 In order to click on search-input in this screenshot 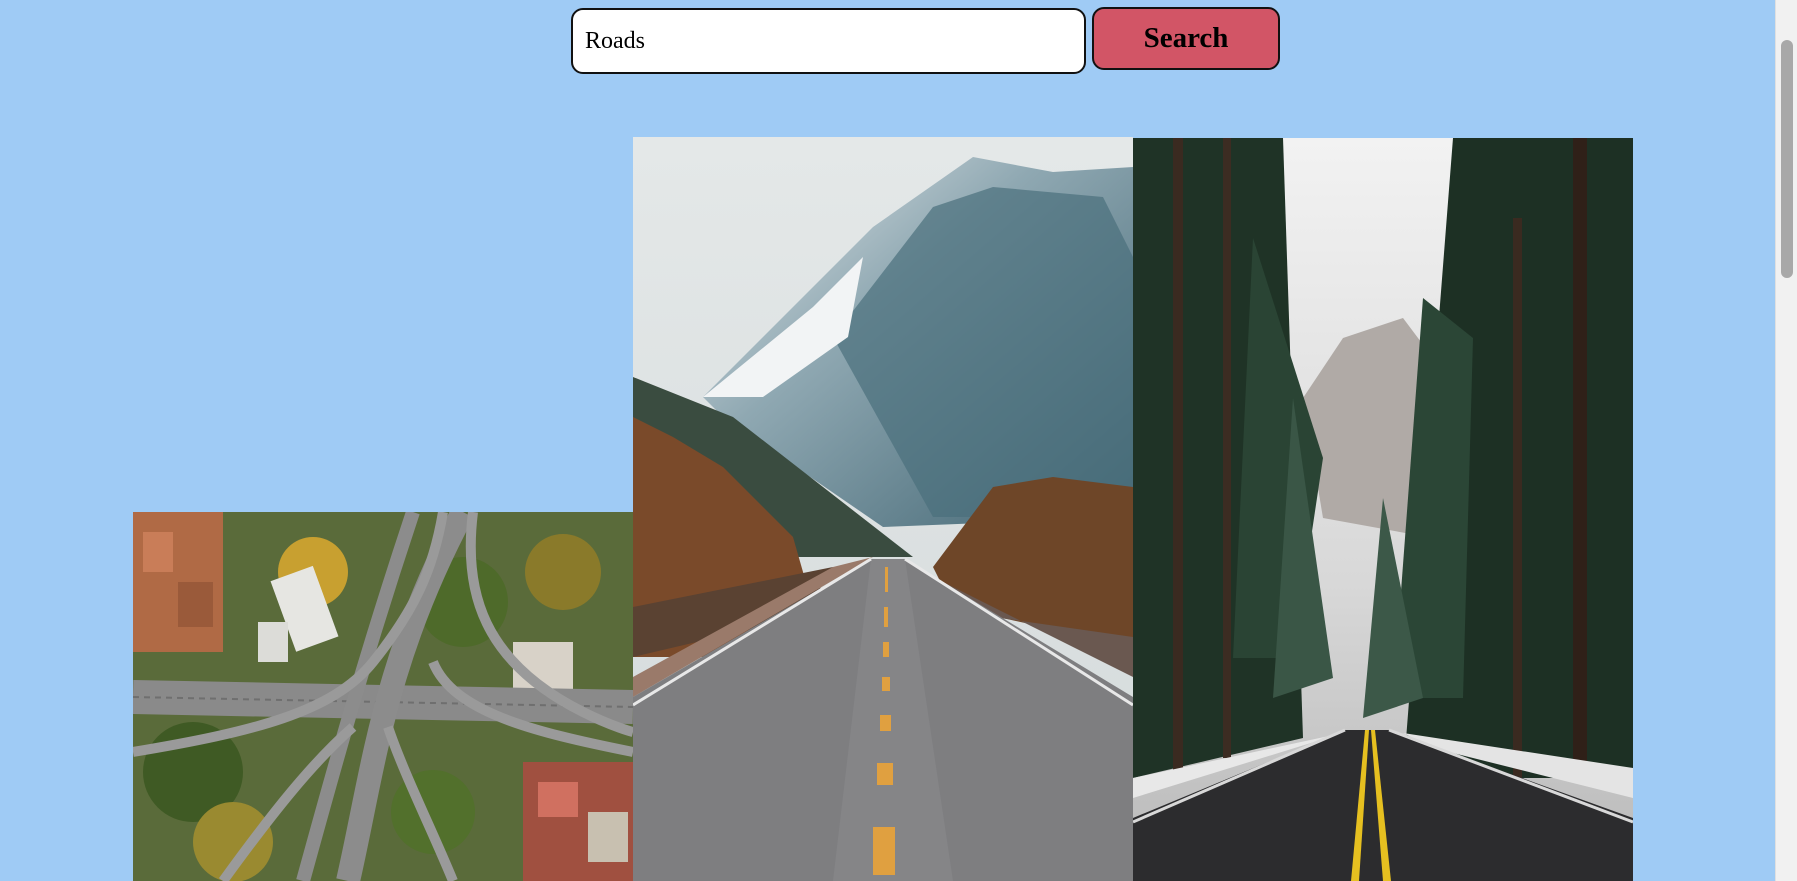, I will do `click(828, 41)`.